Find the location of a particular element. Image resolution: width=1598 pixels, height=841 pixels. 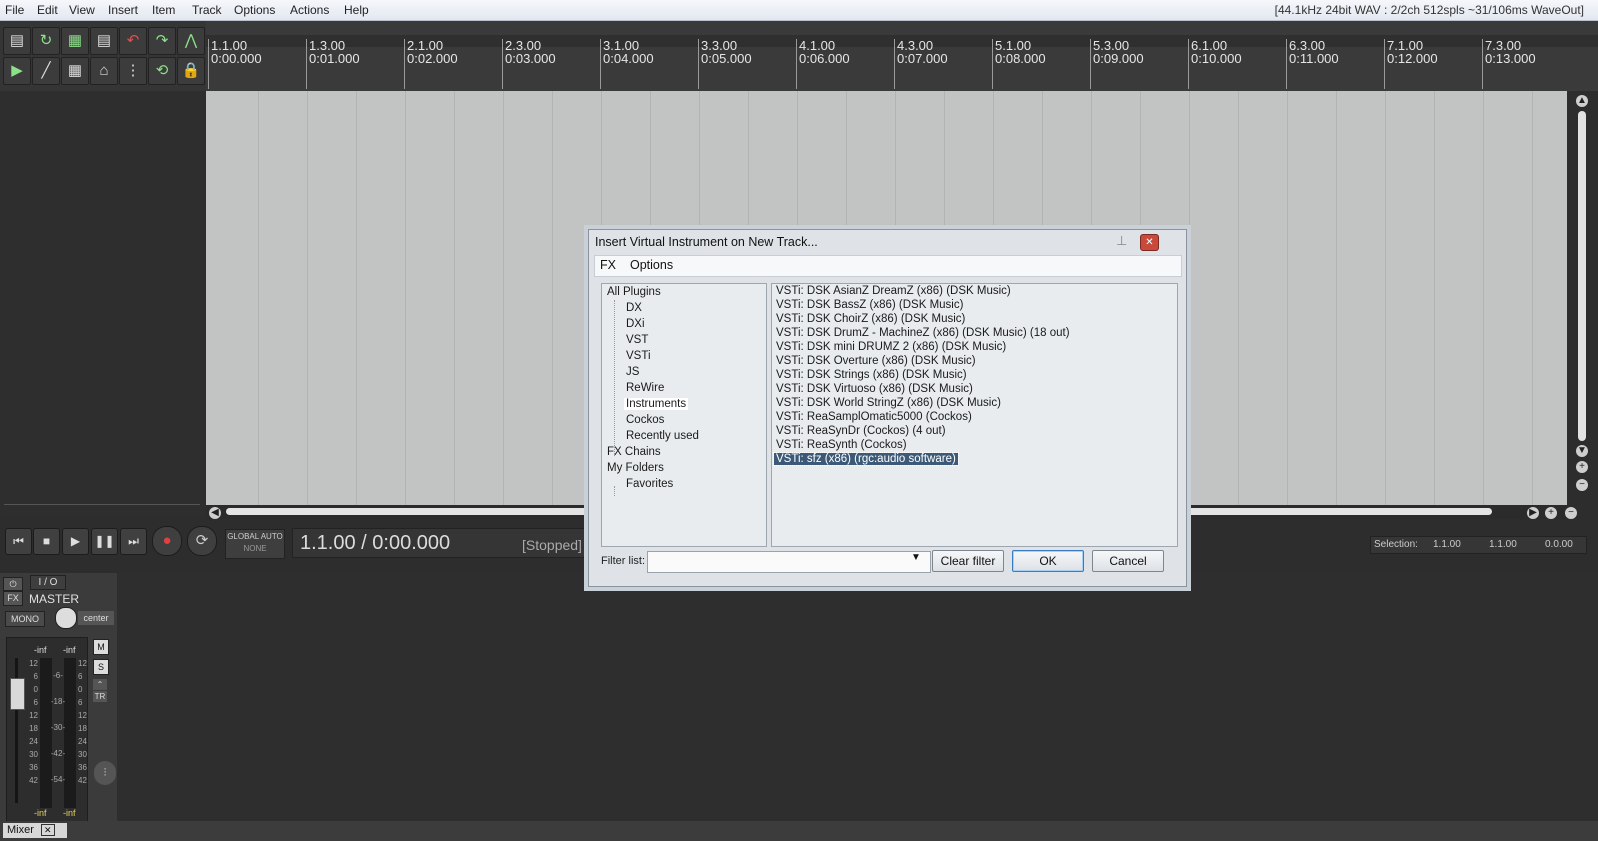

stop-icon: ■ is located at coordinates (46, 541).